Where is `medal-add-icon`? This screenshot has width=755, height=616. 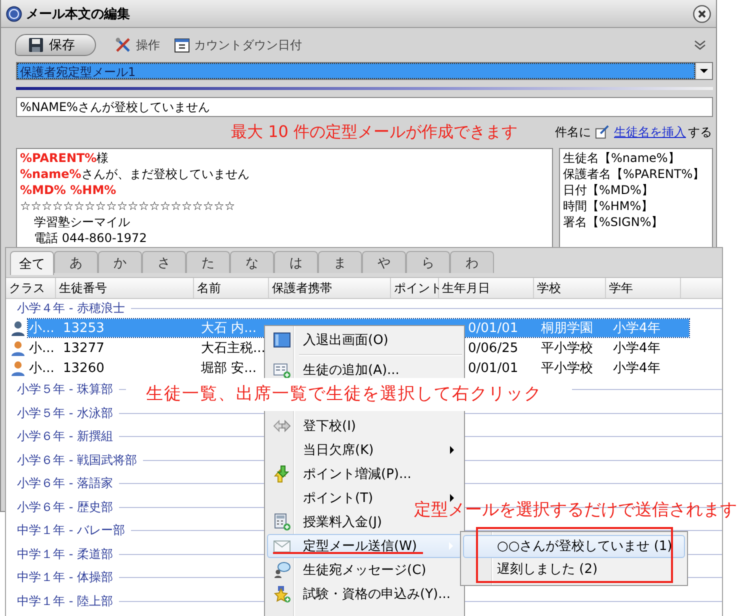
medal-add-icon is located at coordinates (282, 594).